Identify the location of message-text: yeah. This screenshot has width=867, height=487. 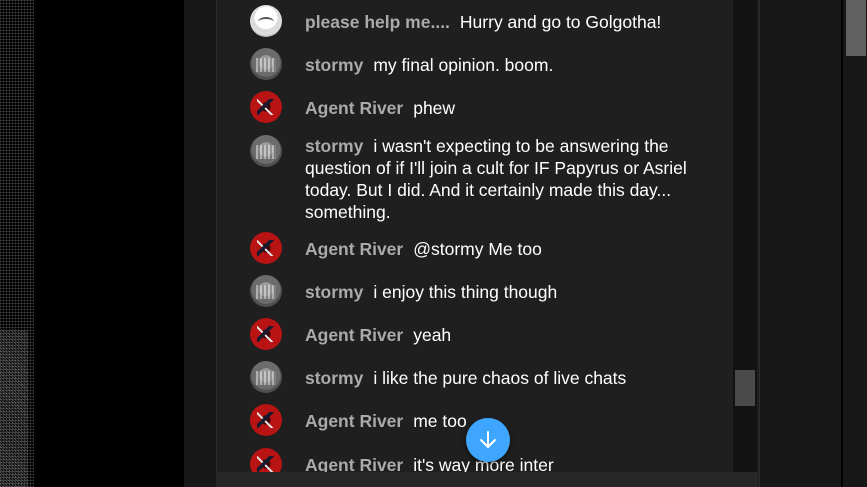
(432, 335).